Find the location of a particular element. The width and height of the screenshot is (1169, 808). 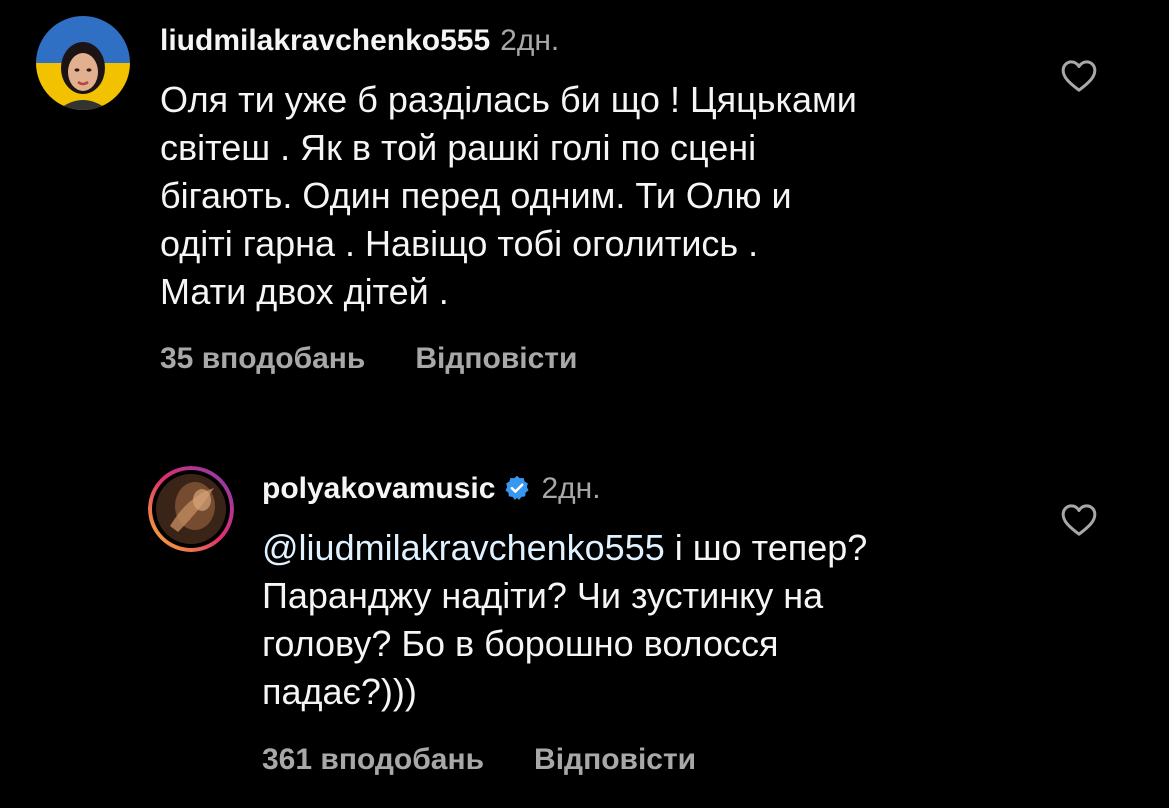

mention-link: @liudmilakravchenko555 is located at coordinates (463, 547).